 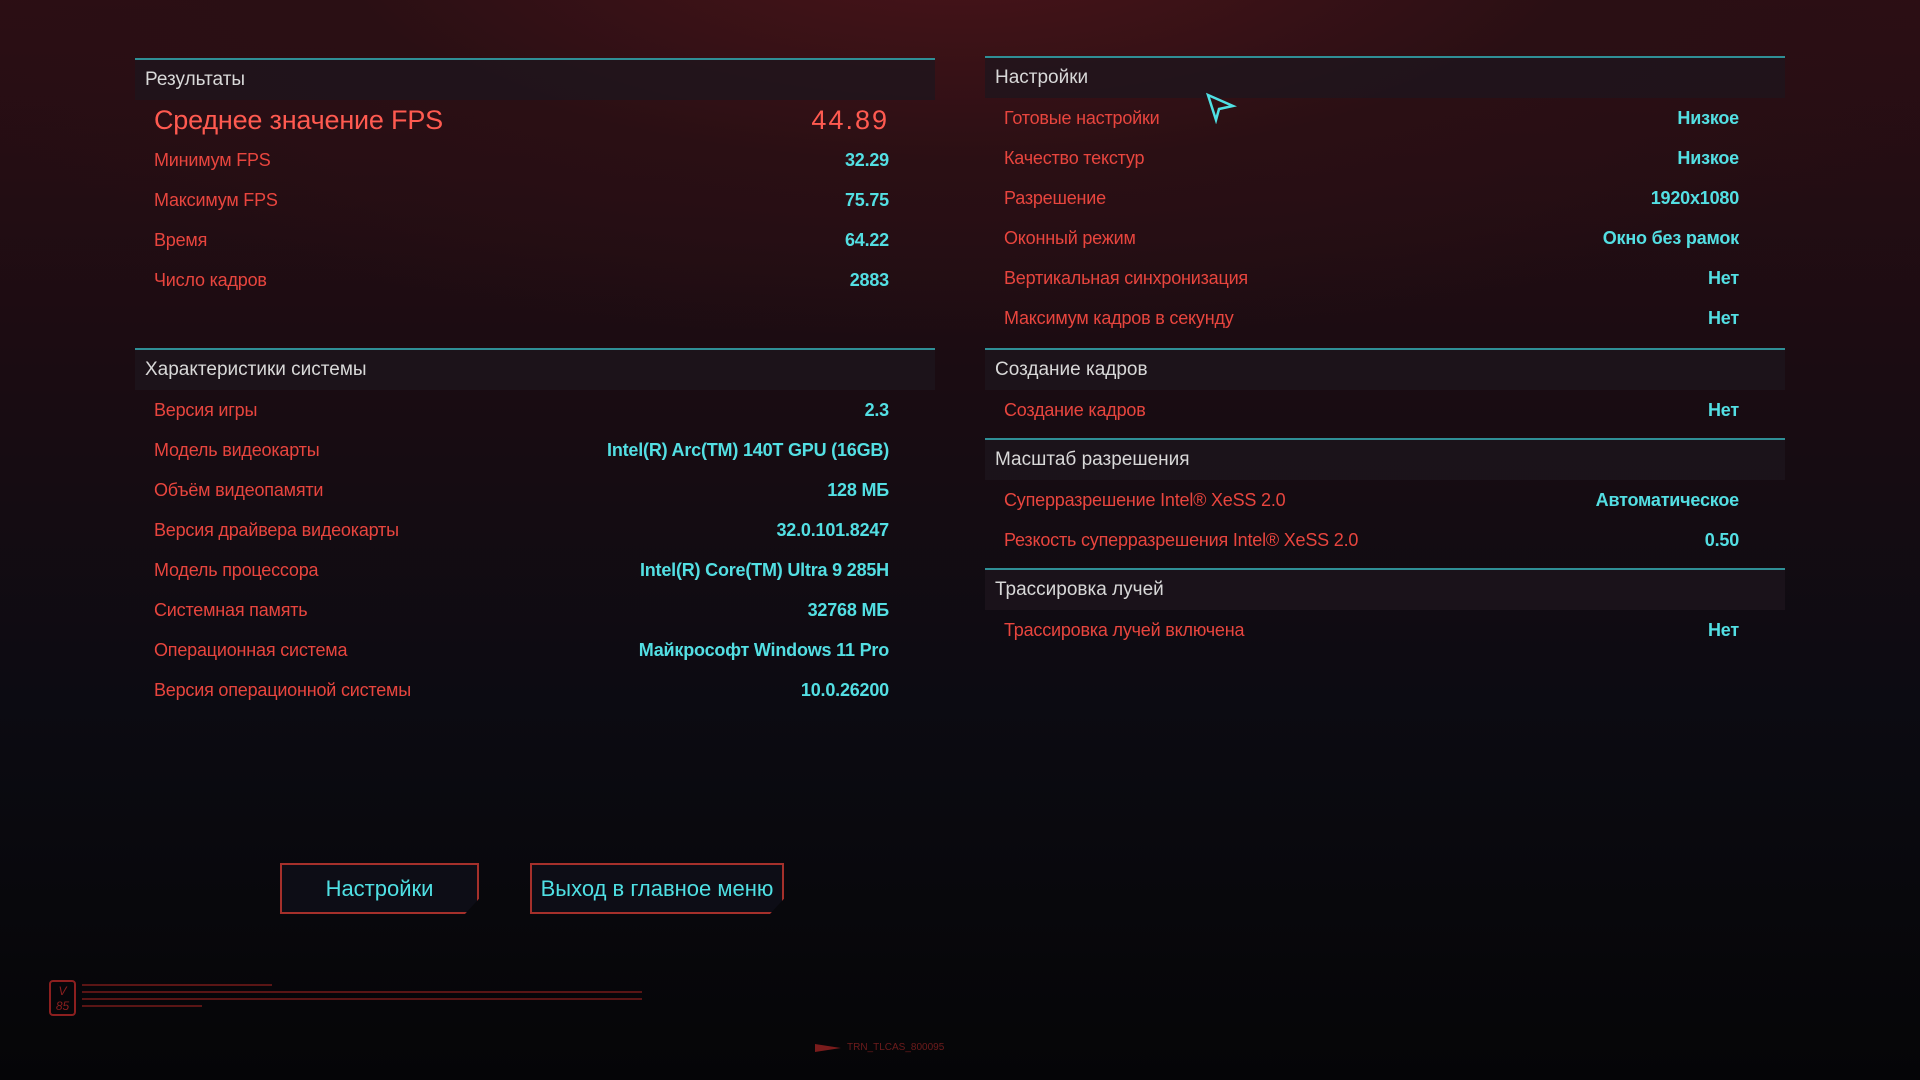 I want to click on stat-value: 2.3, so click(x=877, y=410).